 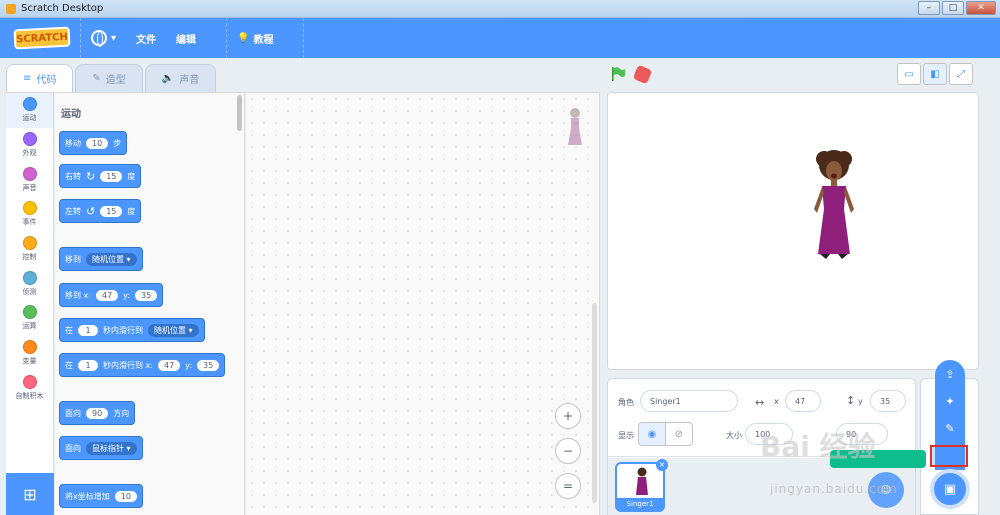 I want to click on sprite-name-input: Singer1, so click(x=689, y=401).